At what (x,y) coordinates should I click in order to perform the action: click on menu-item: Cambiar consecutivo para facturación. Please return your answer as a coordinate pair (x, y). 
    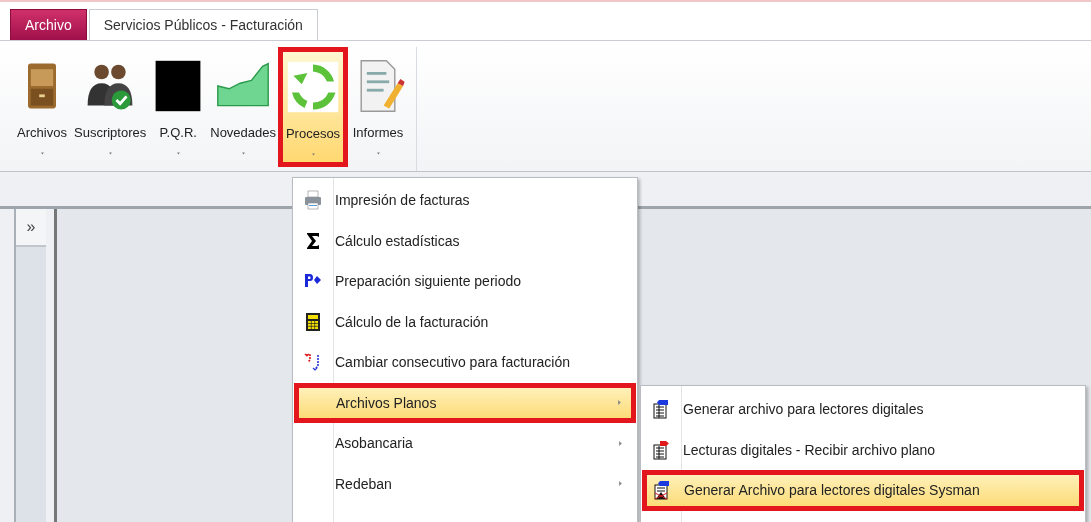
    Looking at the image, I should click on (465, 362).